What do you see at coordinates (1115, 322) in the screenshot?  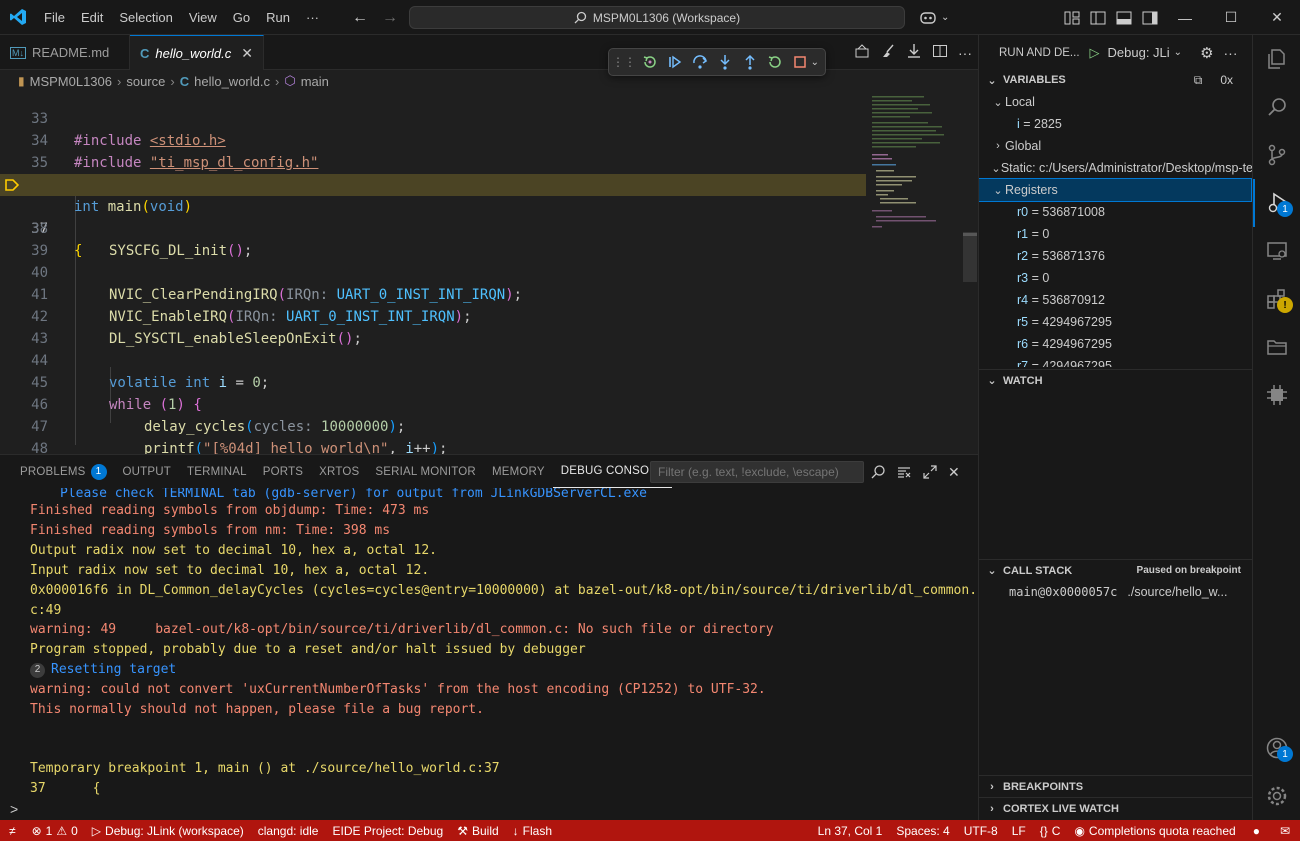 I see `register-row: r5 = 4294967295` at bounding box center [1115, 322].